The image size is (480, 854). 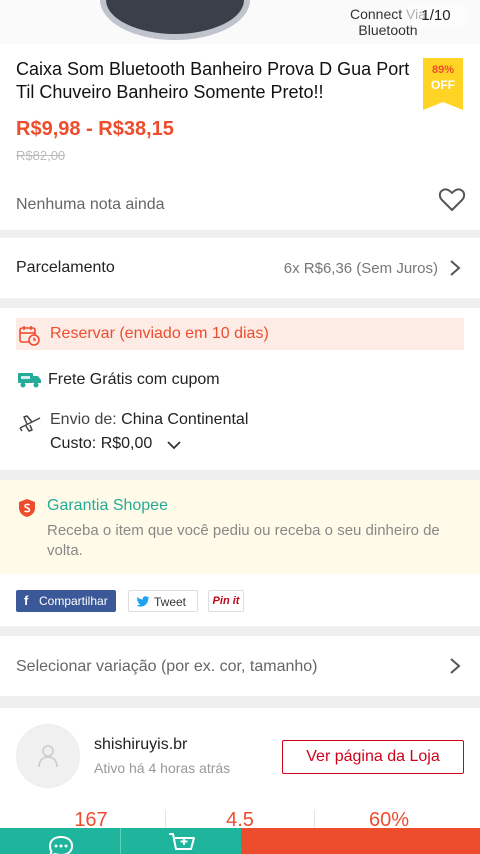 What do you see at coordinates (360, 268) in the screenshot?
I see `installment-value: 6x R$6,36 (Sem Juros)` at bounding box center [360, 268].